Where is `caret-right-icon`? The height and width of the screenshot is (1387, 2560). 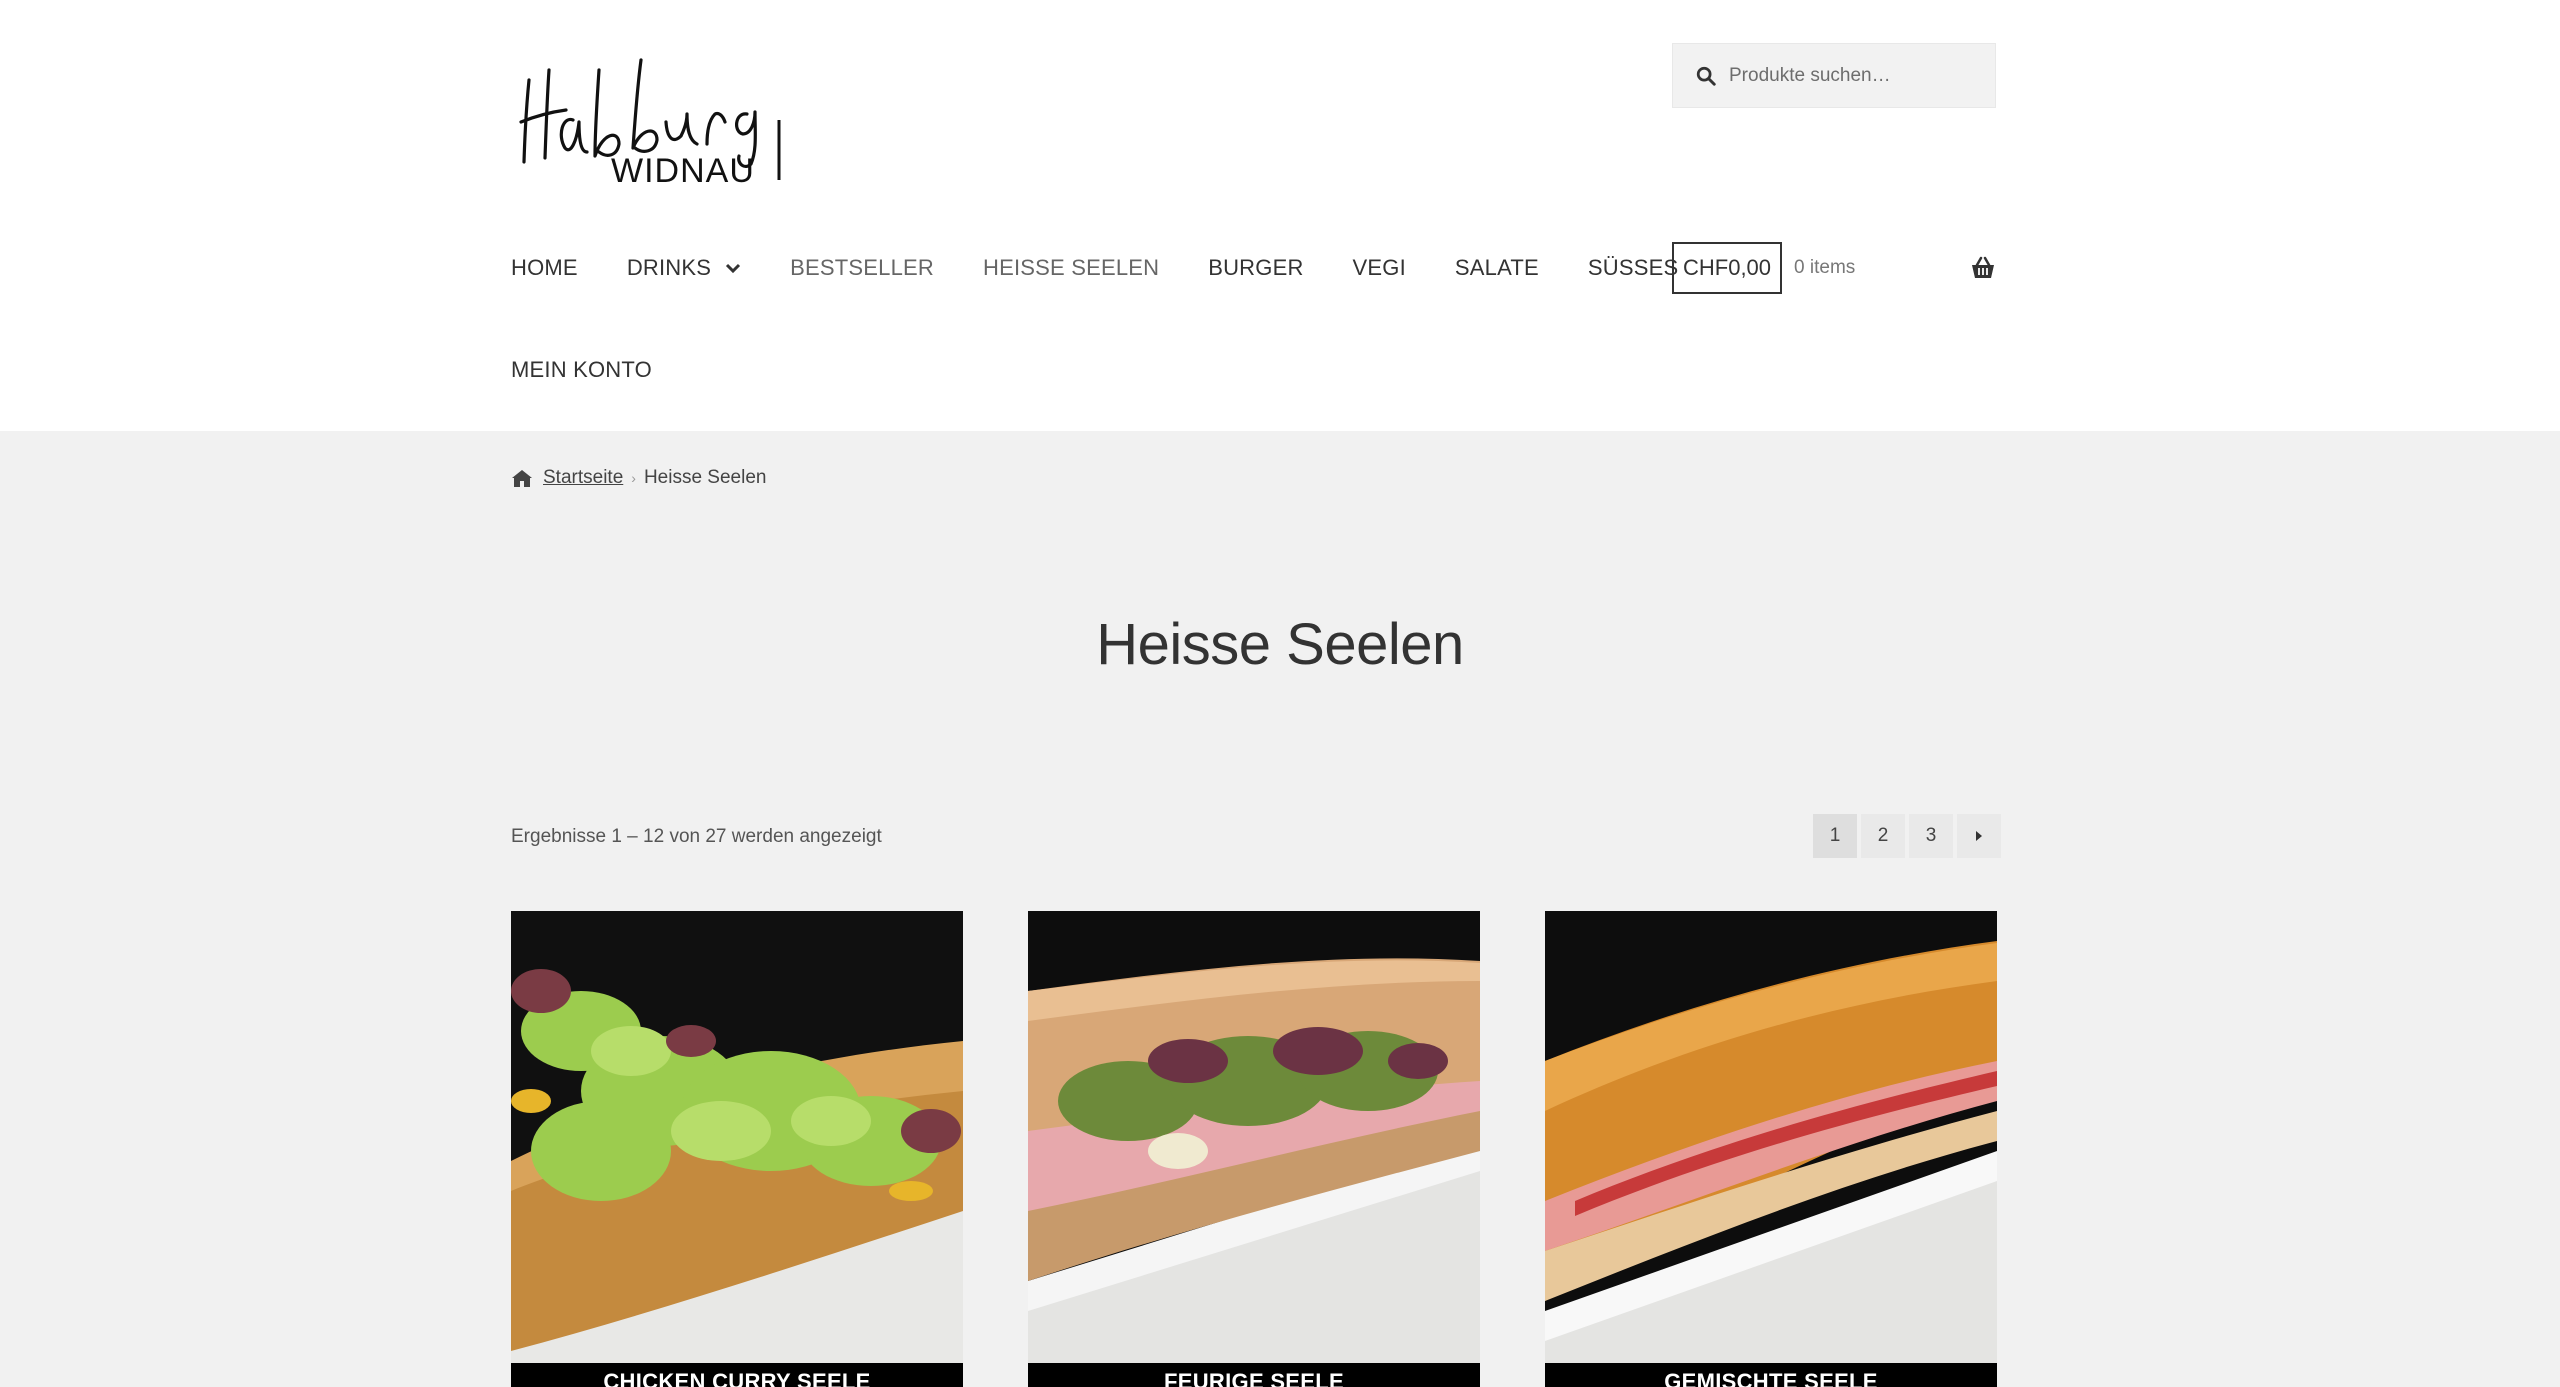
caret-right-icon is located at coordinates (1979, 836).